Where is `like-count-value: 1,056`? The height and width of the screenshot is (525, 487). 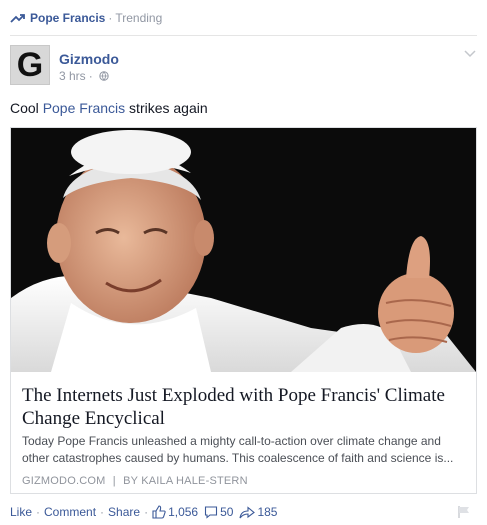
like-count-value: 1,056 is located at coordinates (183, 512).